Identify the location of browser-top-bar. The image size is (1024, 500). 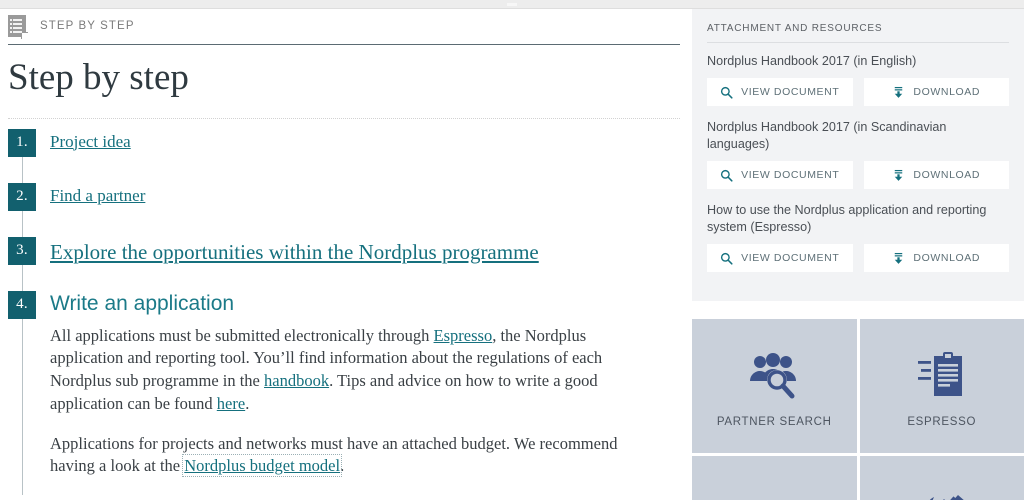
(512, 4).